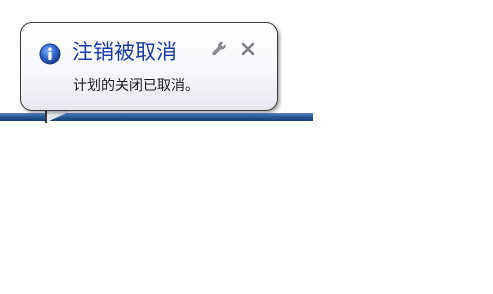 The image size is (493, 294). What do you see at coordinates (60, 116) in the screenshot?
I see `balloon-tail` at bounding box center [60, 116].